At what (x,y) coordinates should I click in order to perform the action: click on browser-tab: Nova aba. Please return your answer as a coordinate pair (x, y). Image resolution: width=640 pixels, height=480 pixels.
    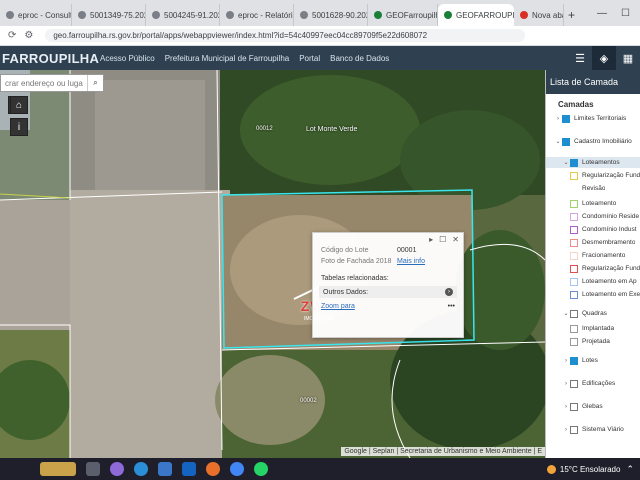
    Looking at the image, I should click on (539, 15).